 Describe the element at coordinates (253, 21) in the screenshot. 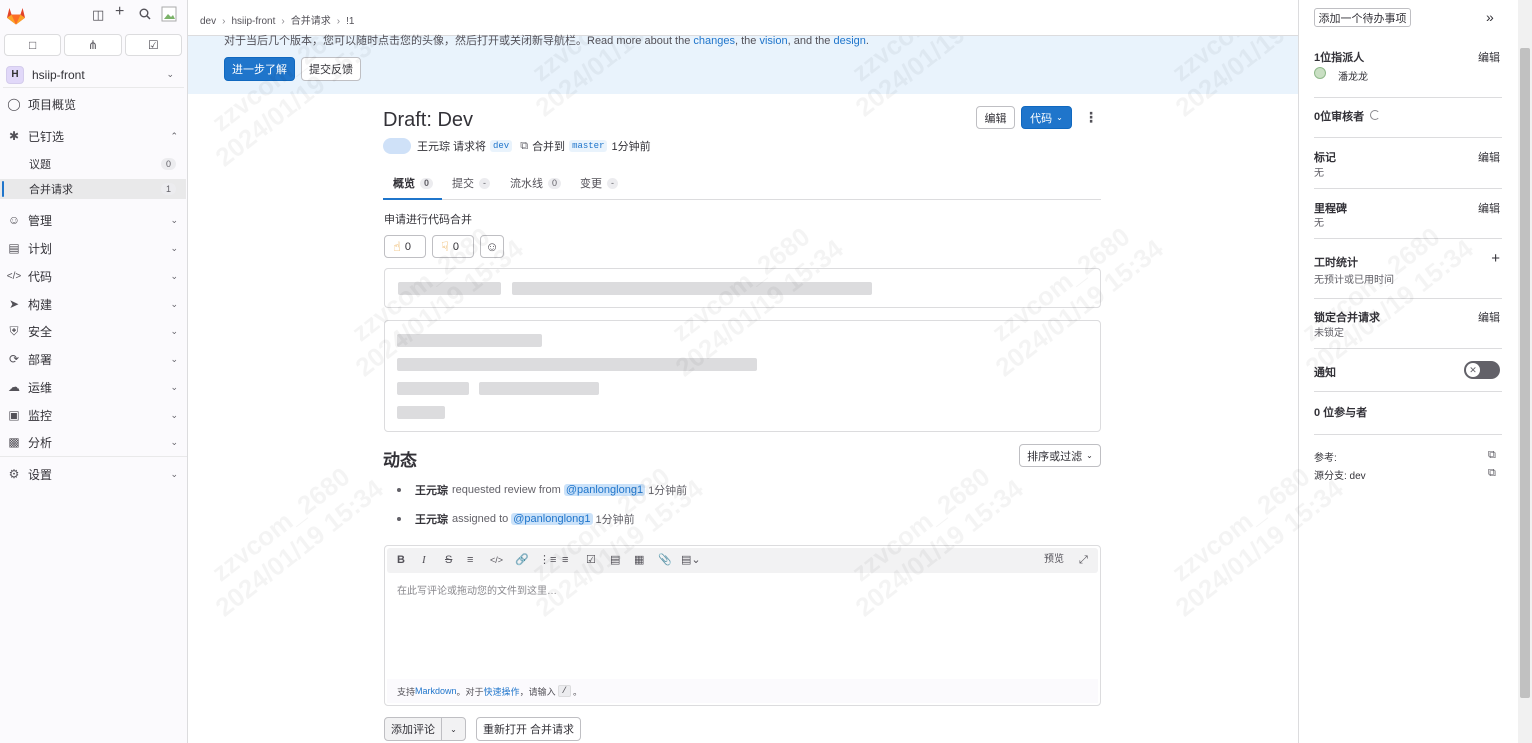

I see `breadcrumb-item: hsiip-front` at that location.